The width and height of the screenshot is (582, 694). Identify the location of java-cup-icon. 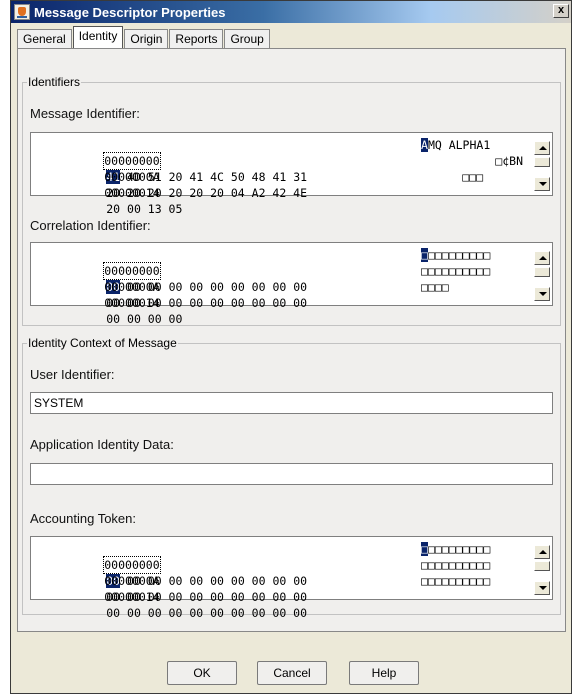
(22, 12).